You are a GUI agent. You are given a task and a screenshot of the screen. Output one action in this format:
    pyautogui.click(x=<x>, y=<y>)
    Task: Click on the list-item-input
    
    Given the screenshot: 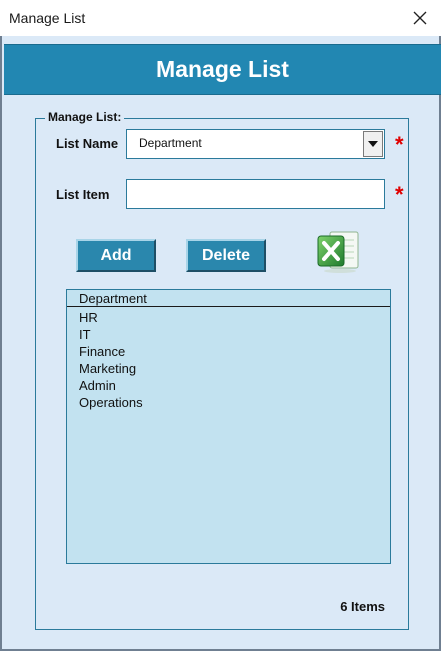 What is the action you would take?
    pyautogui.click(x=255, y=194)
    